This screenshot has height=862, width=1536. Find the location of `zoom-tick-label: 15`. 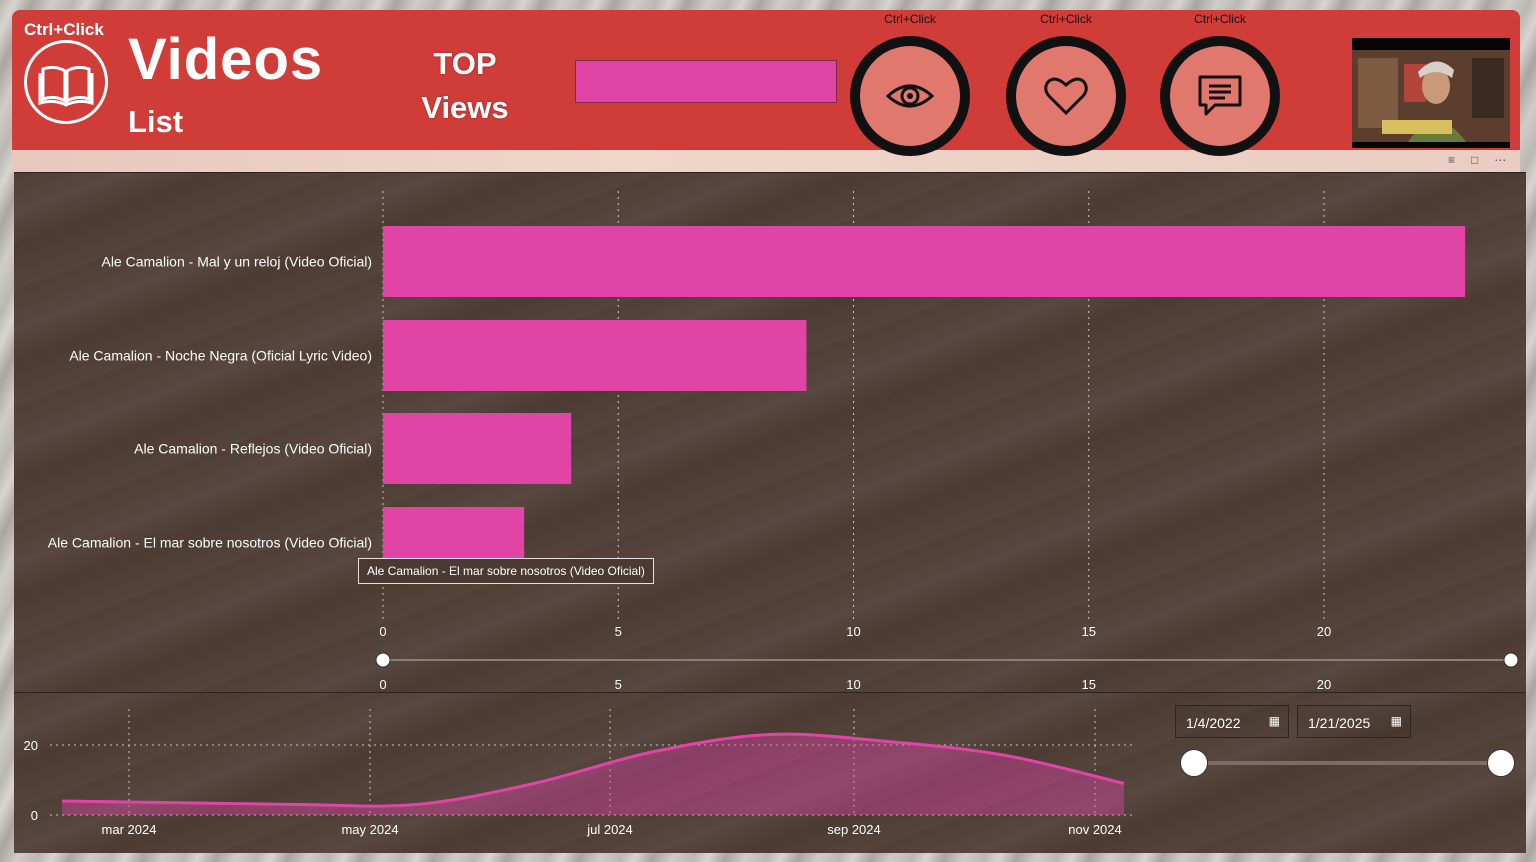

zoom-tick-label: 15 is located at coordinates (1089, 684).